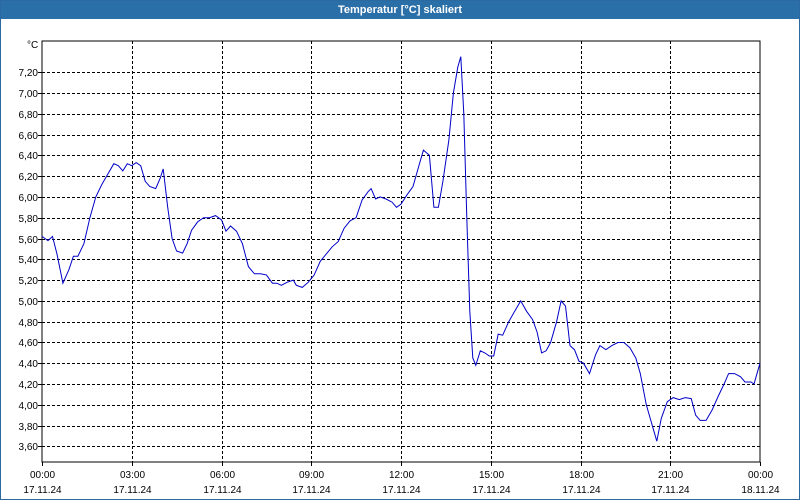  I want to click on y-tick-label: 5,20, so click(29, 281).